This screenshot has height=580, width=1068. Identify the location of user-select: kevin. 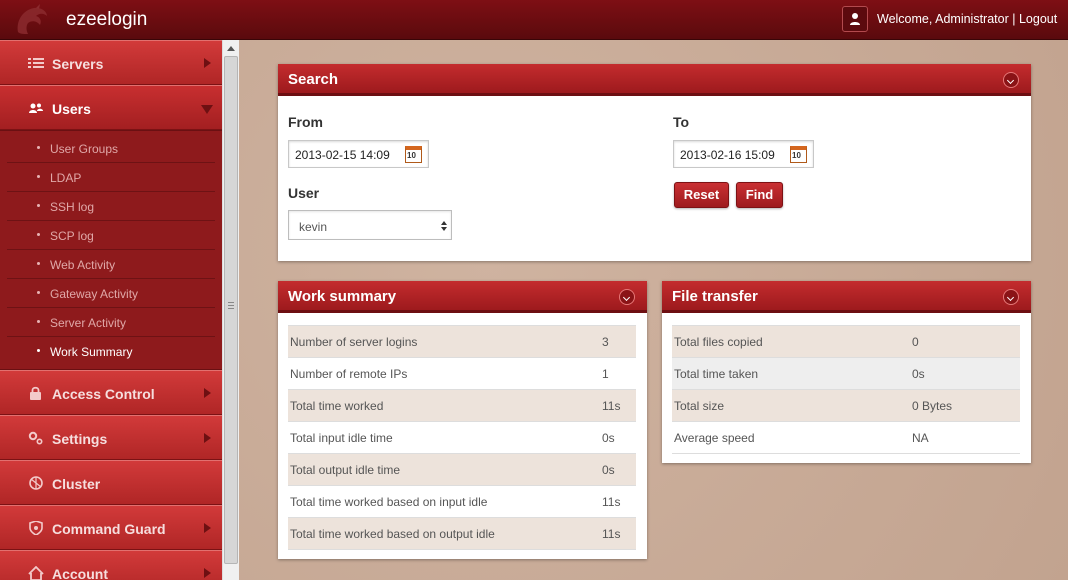
(370, 225).